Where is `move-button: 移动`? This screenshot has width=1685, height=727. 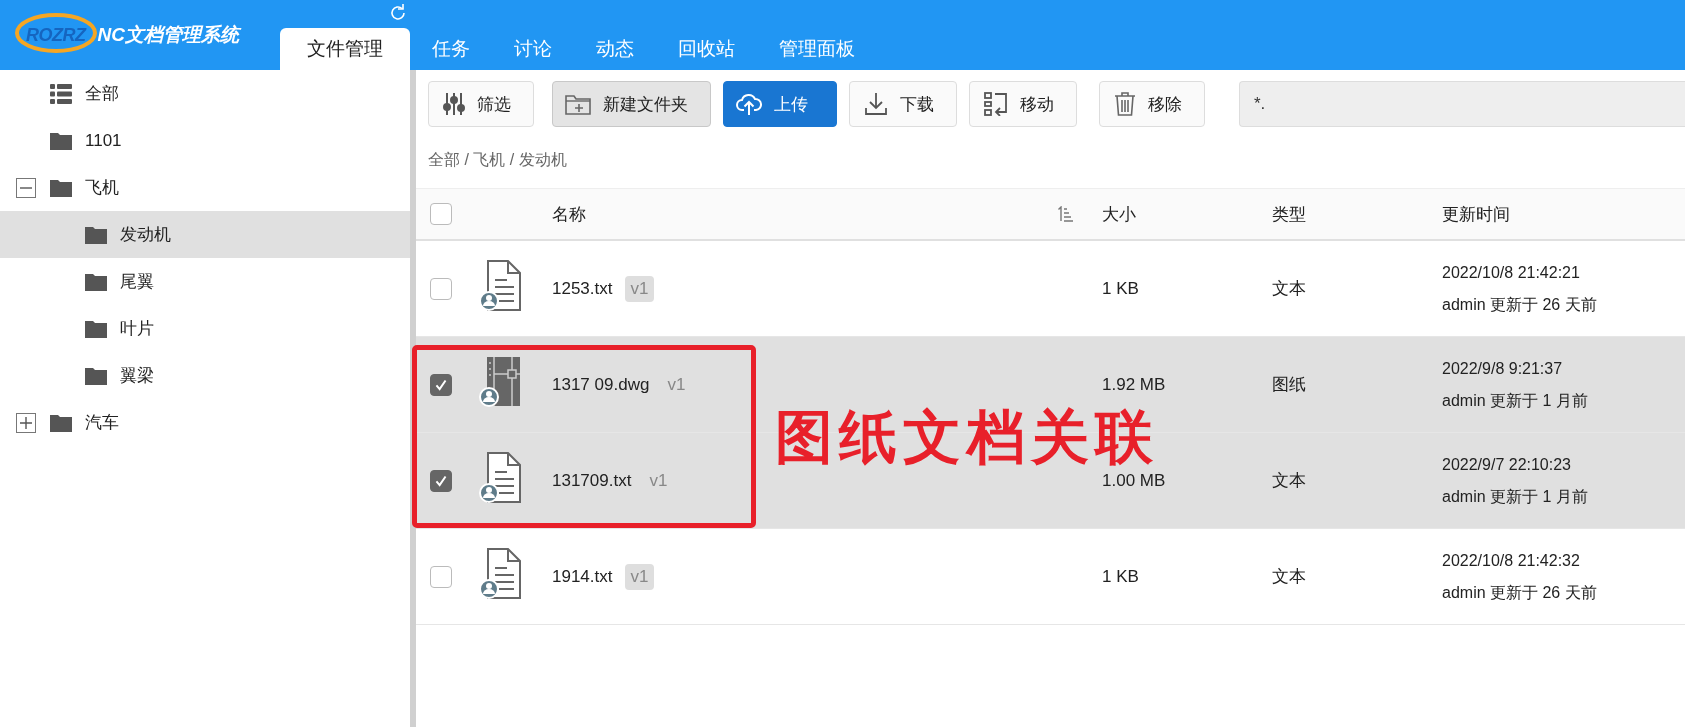 move-button: 移动 is located at coordinates (1023, 104).